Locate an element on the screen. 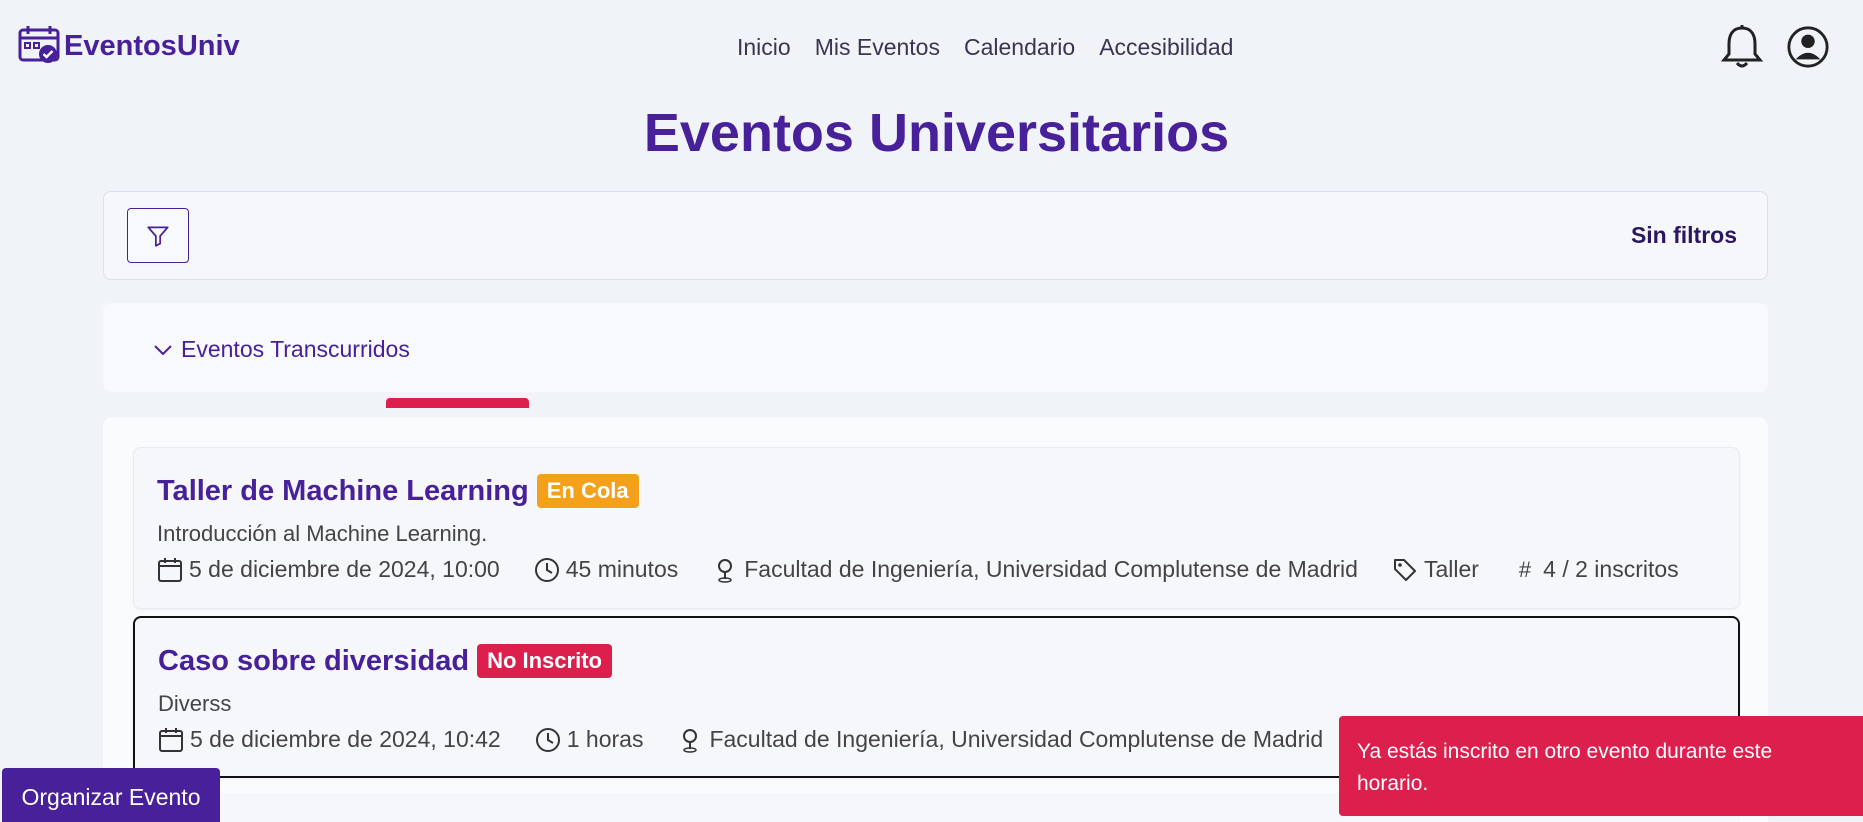  event-duration: 1 horas is located at coordinates (605, 739).